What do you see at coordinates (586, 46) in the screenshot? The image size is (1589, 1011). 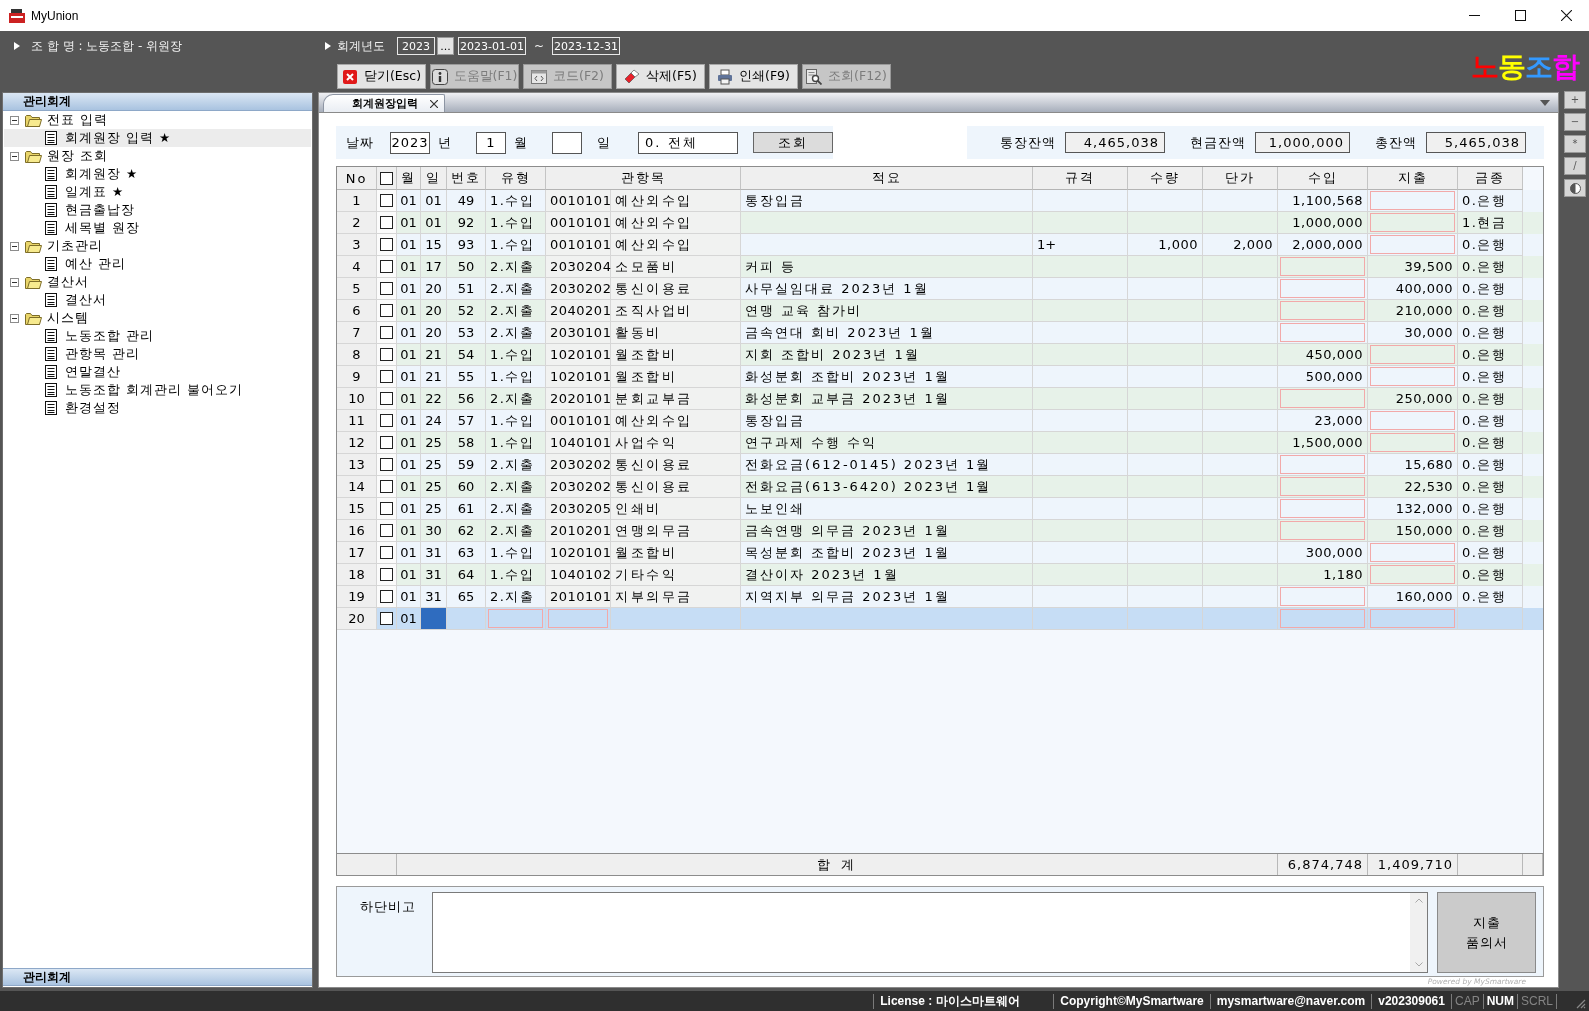 I see `end-date-field: 2023-12-31` at bounding box center [586, 46].